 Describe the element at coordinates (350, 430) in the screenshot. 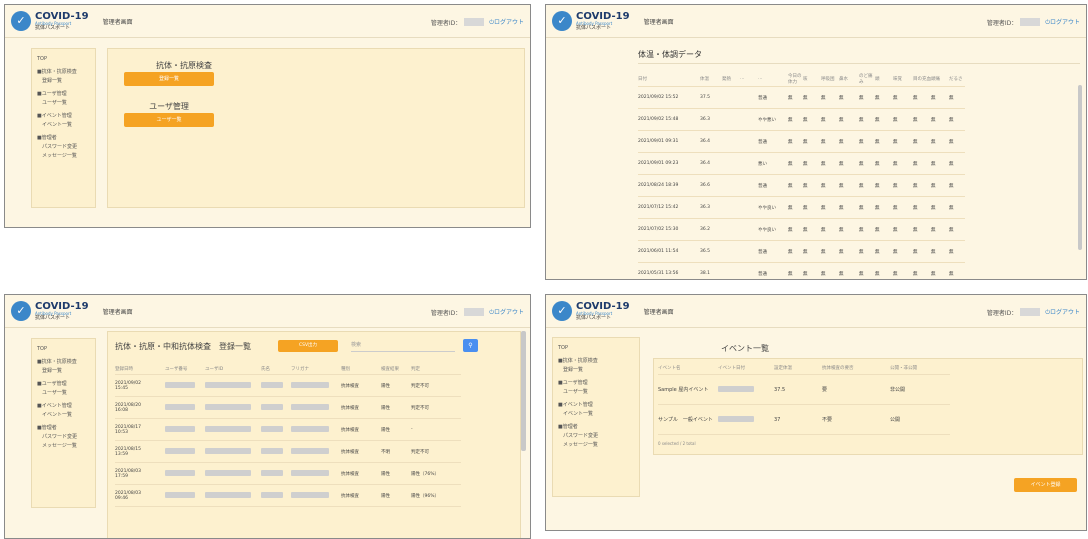

I see `cell-type: 抗体検査` at that location.